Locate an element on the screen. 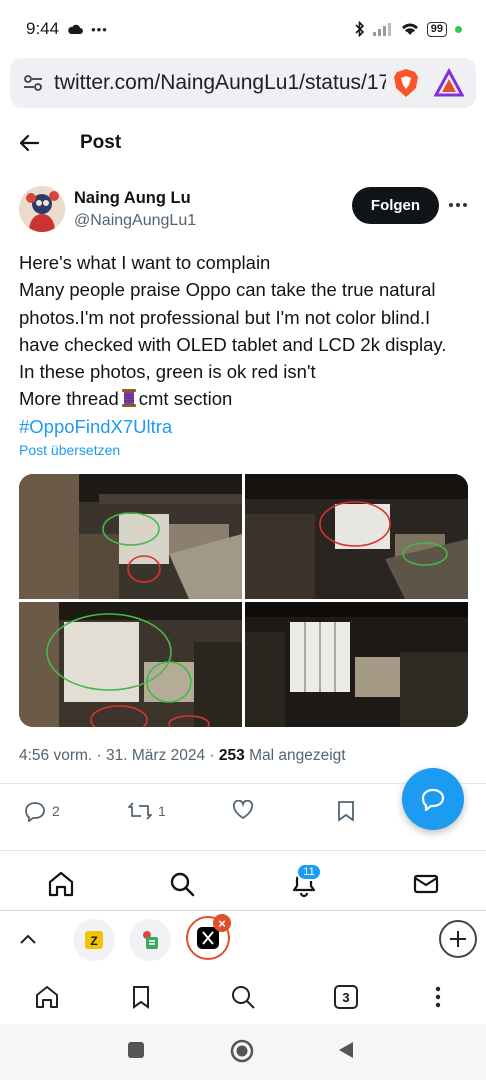 The width and height of the screenshot is (486, 1080). site-favicon: Z is located at coordinates (94, 940).